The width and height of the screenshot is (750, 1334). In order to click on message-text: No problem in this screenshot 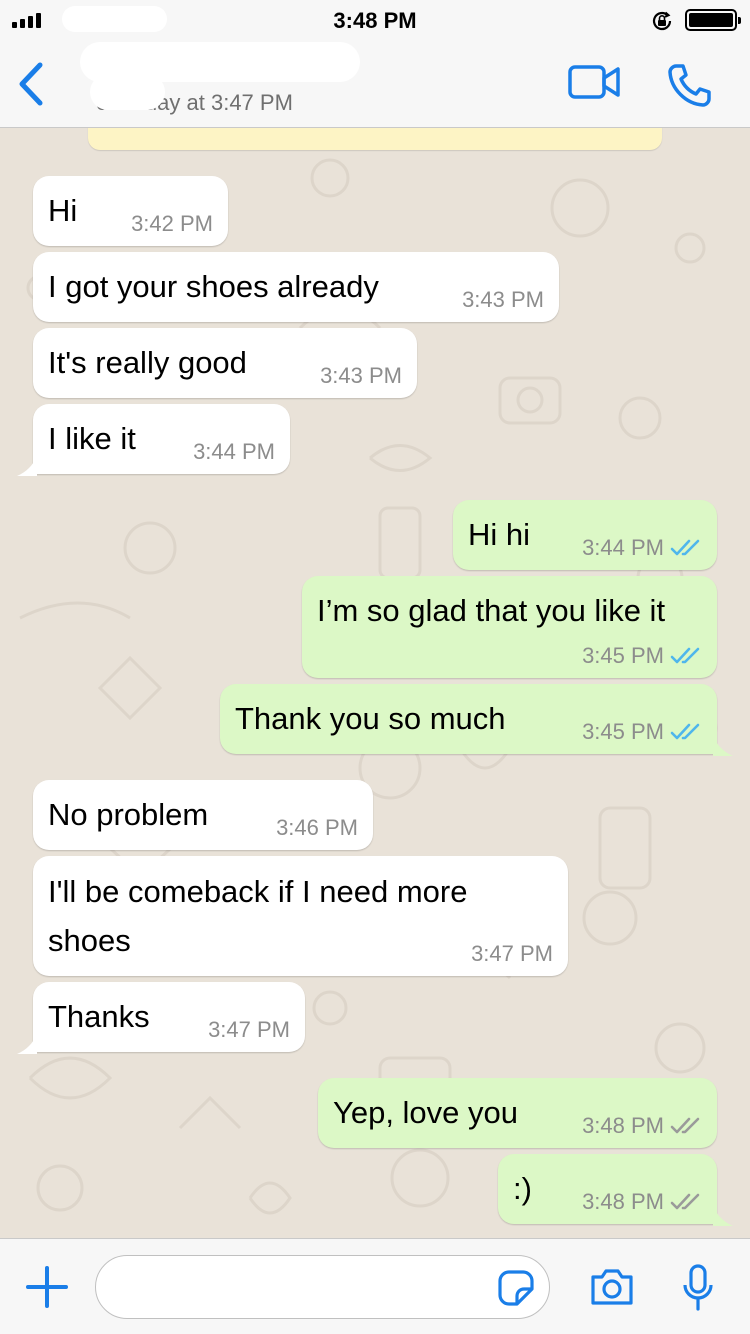, I will do `click(128, 814)`.